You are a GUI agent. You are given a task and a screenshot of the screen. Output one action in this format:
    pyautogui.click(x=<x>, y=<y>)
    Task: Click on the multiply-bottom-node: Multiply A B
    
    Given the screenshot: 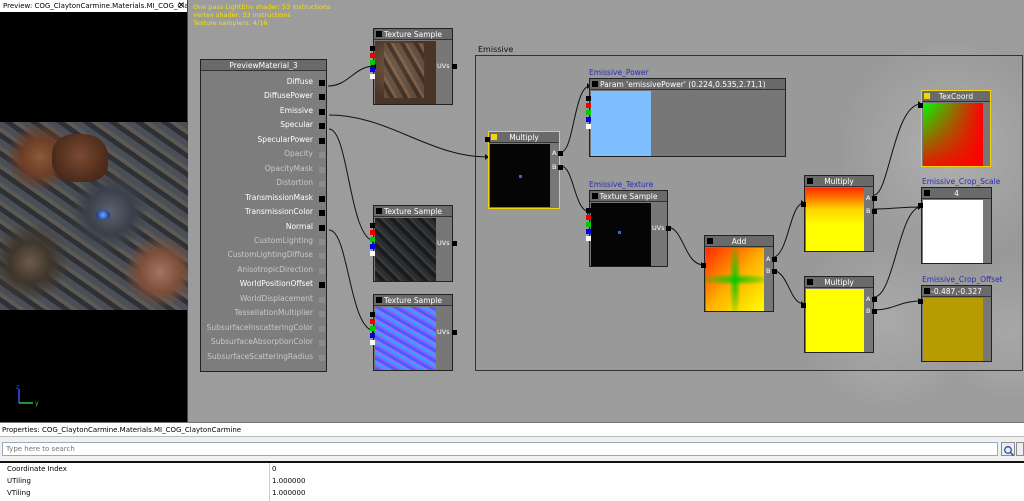 What is the action you would take?
    pyautogui.click(x=839, y=314)
    